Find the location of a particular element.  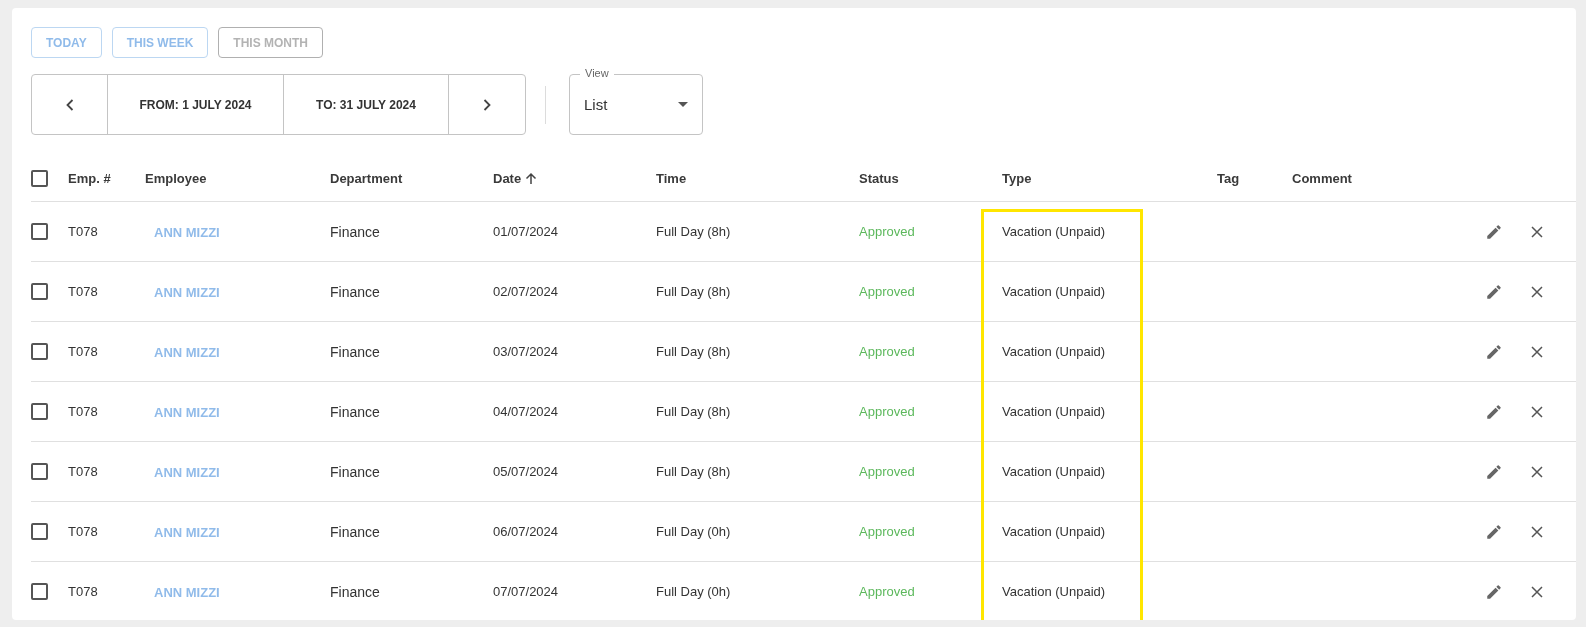

column-header: Type is located at coordinates (1109, 178).